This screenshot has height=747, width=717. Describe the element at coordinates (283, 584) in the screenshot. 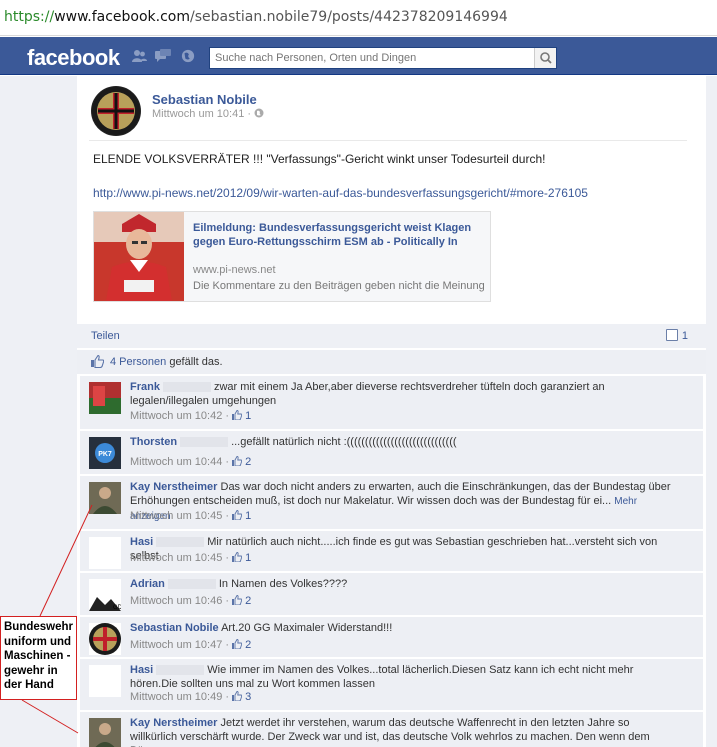

I see `comment-text: In Namen des Volkes????` at that location.